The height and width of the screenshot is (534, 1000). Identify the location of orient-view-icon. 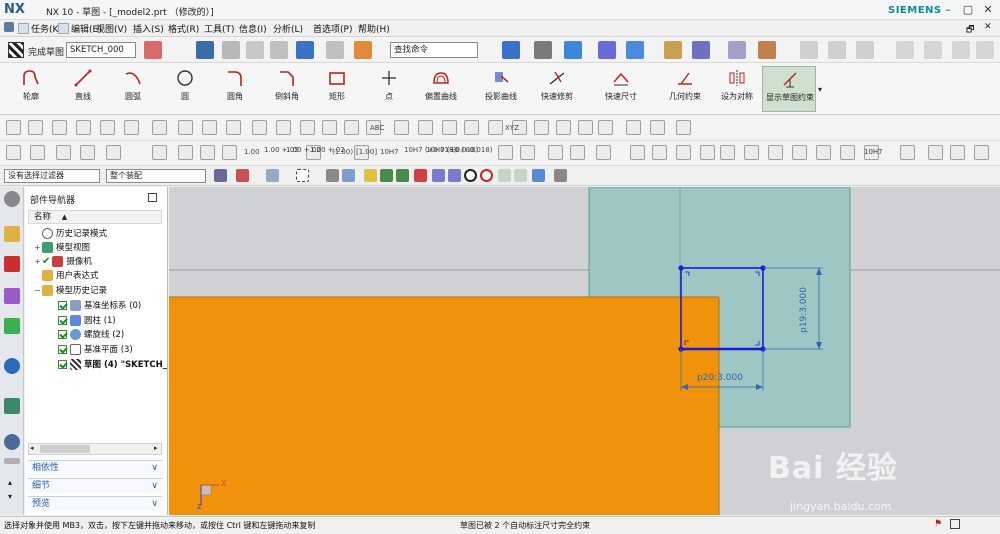
(607, 50).